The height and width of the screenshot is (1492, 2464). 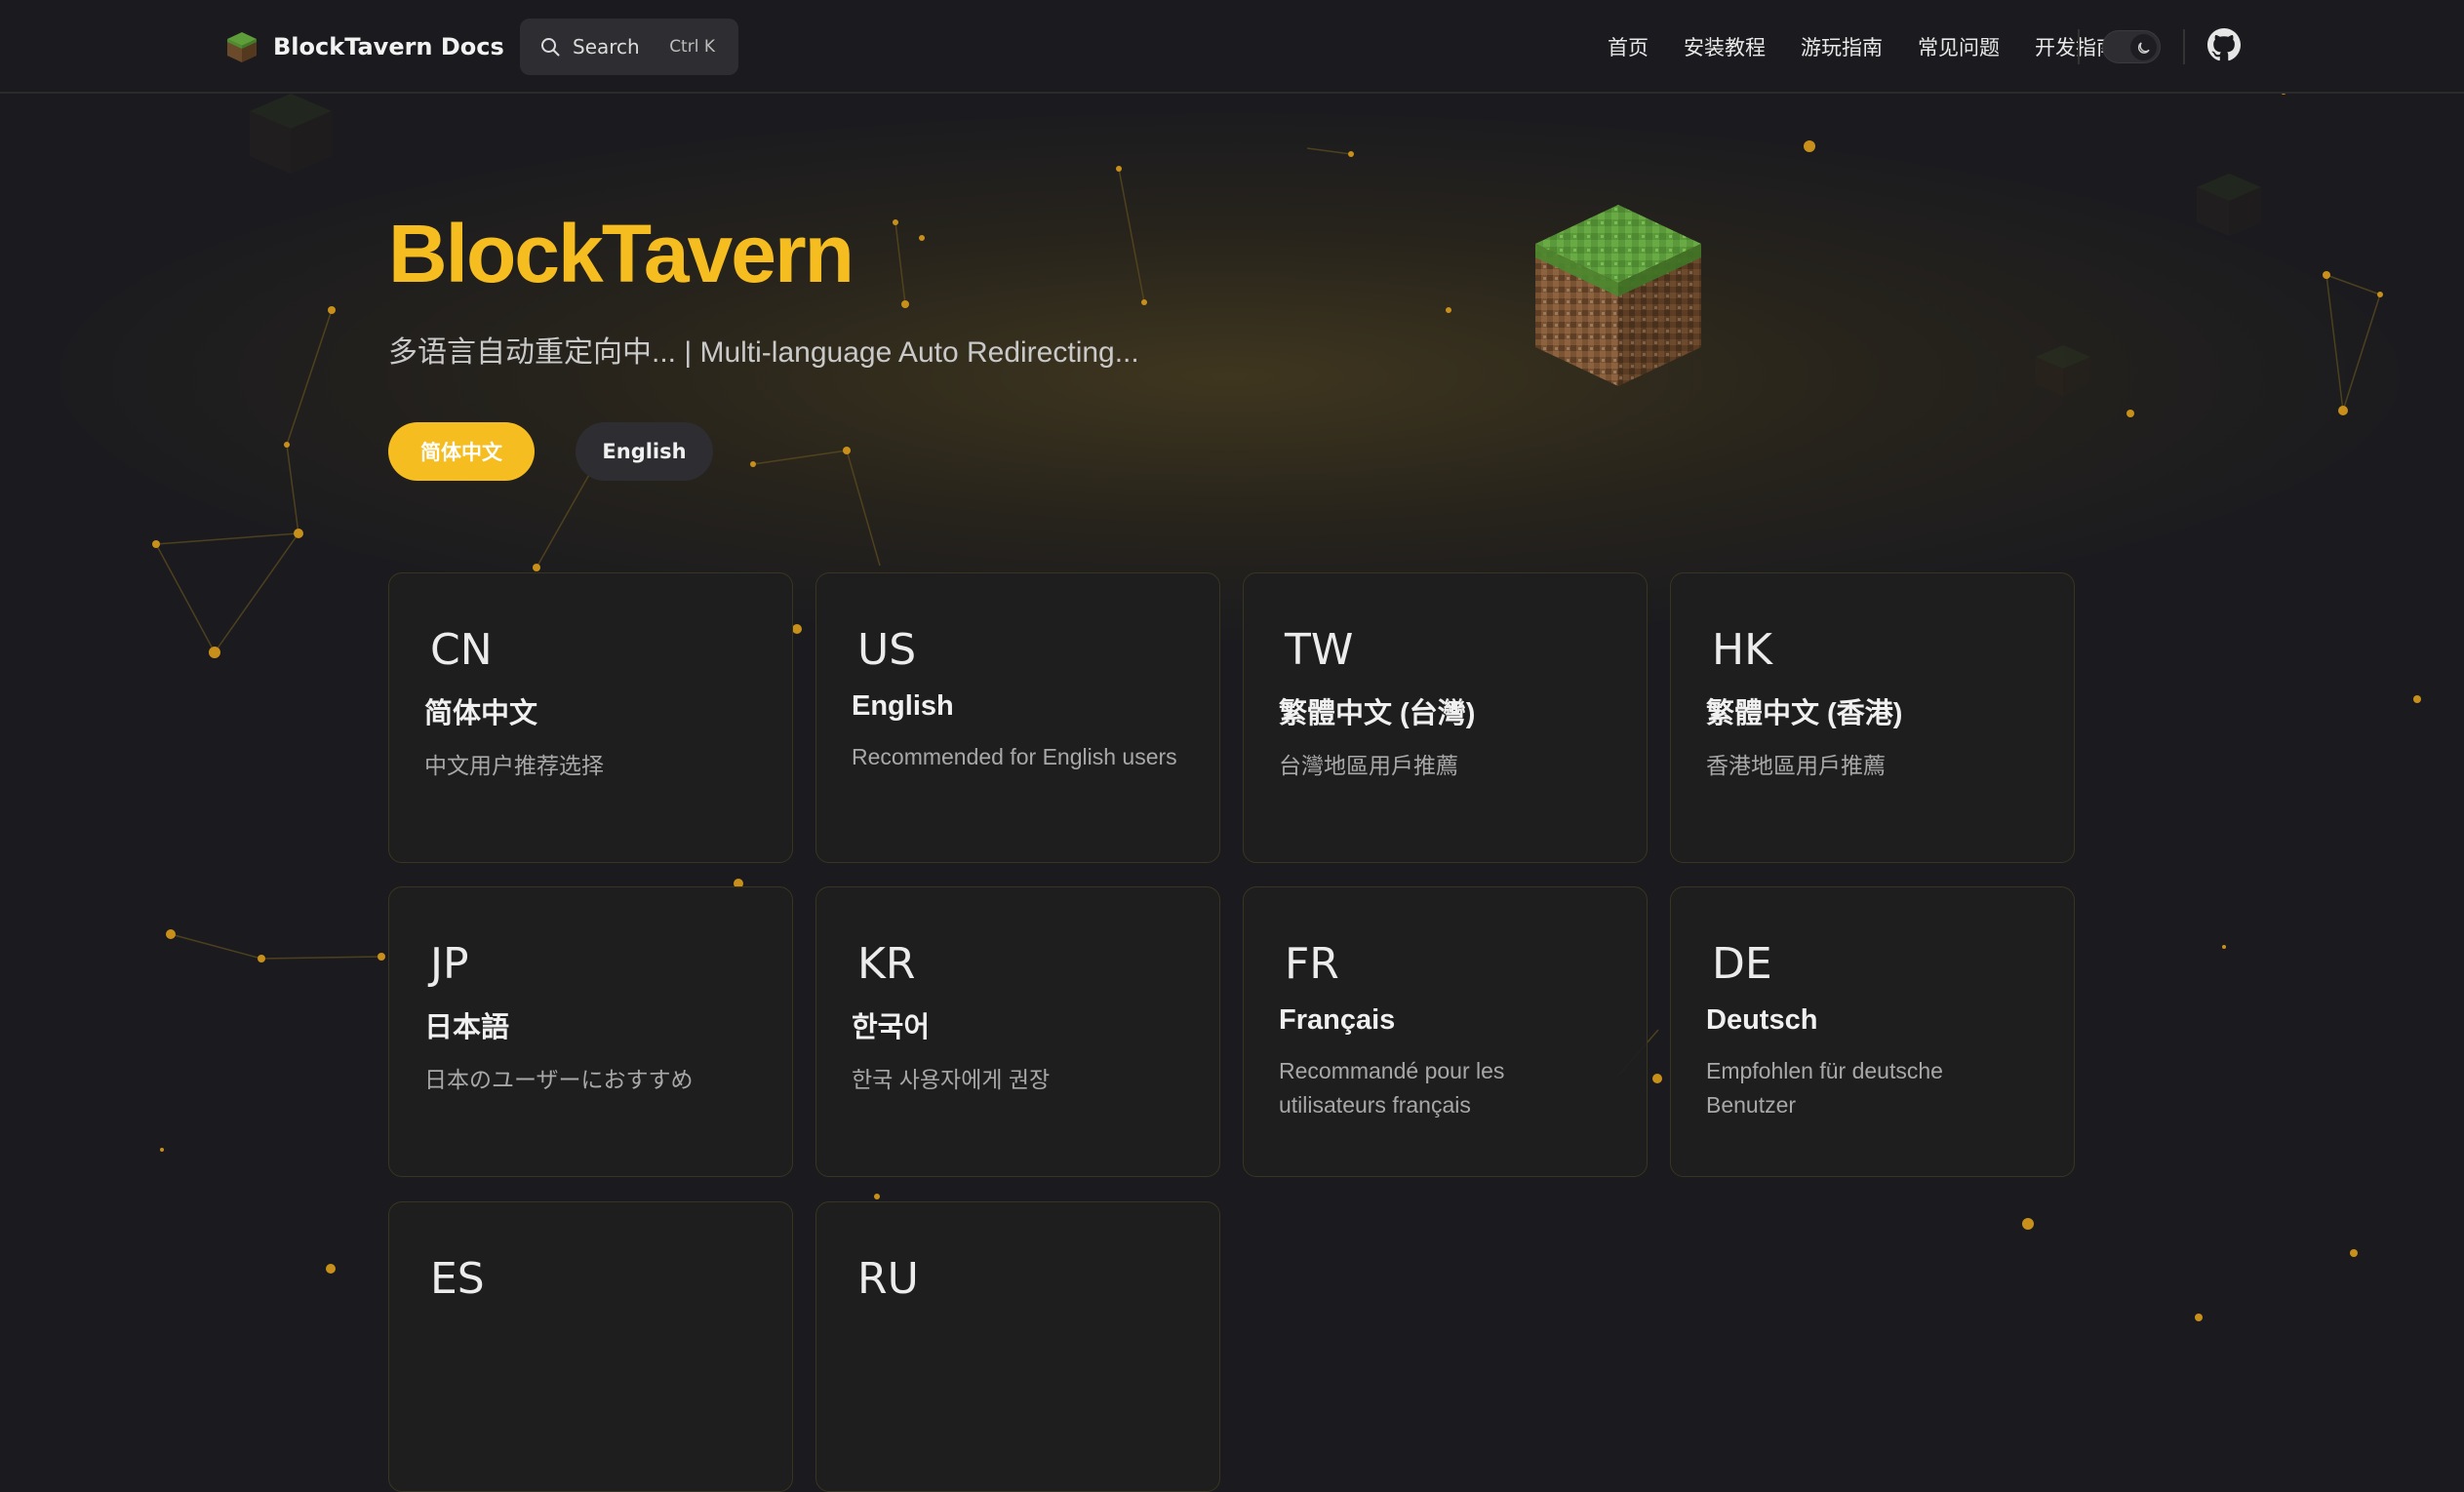 I want to click on card-title: English, so click(x=903, y=706).